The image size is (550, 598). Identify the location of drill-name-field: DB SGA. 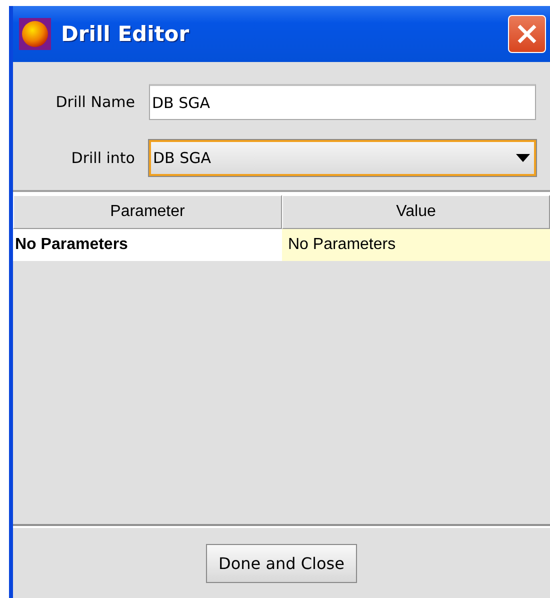
(342, 102).